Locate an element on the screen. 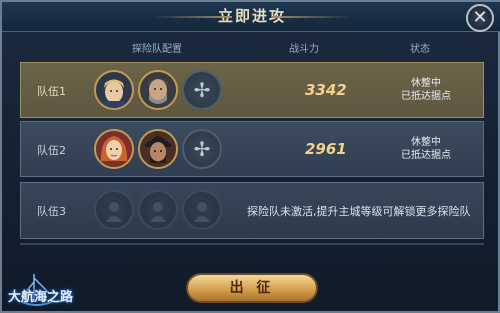 This screenshot has height=313, width=500. game-logo: 大航海之路 is located at coordinates (63, 292).